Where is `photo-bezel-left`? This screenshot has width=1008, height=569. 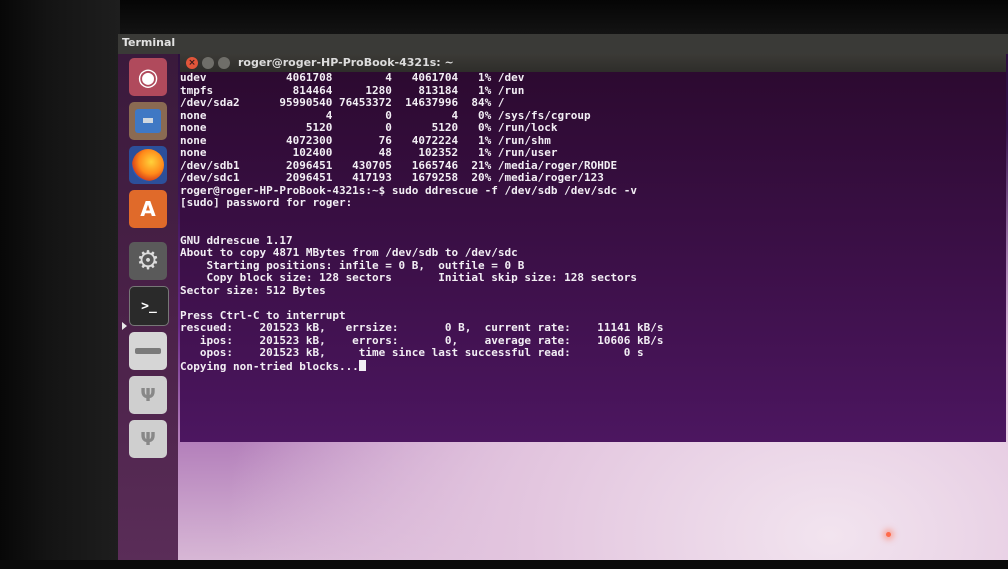
photo-bezel-left is located at coordinates (60, 284).